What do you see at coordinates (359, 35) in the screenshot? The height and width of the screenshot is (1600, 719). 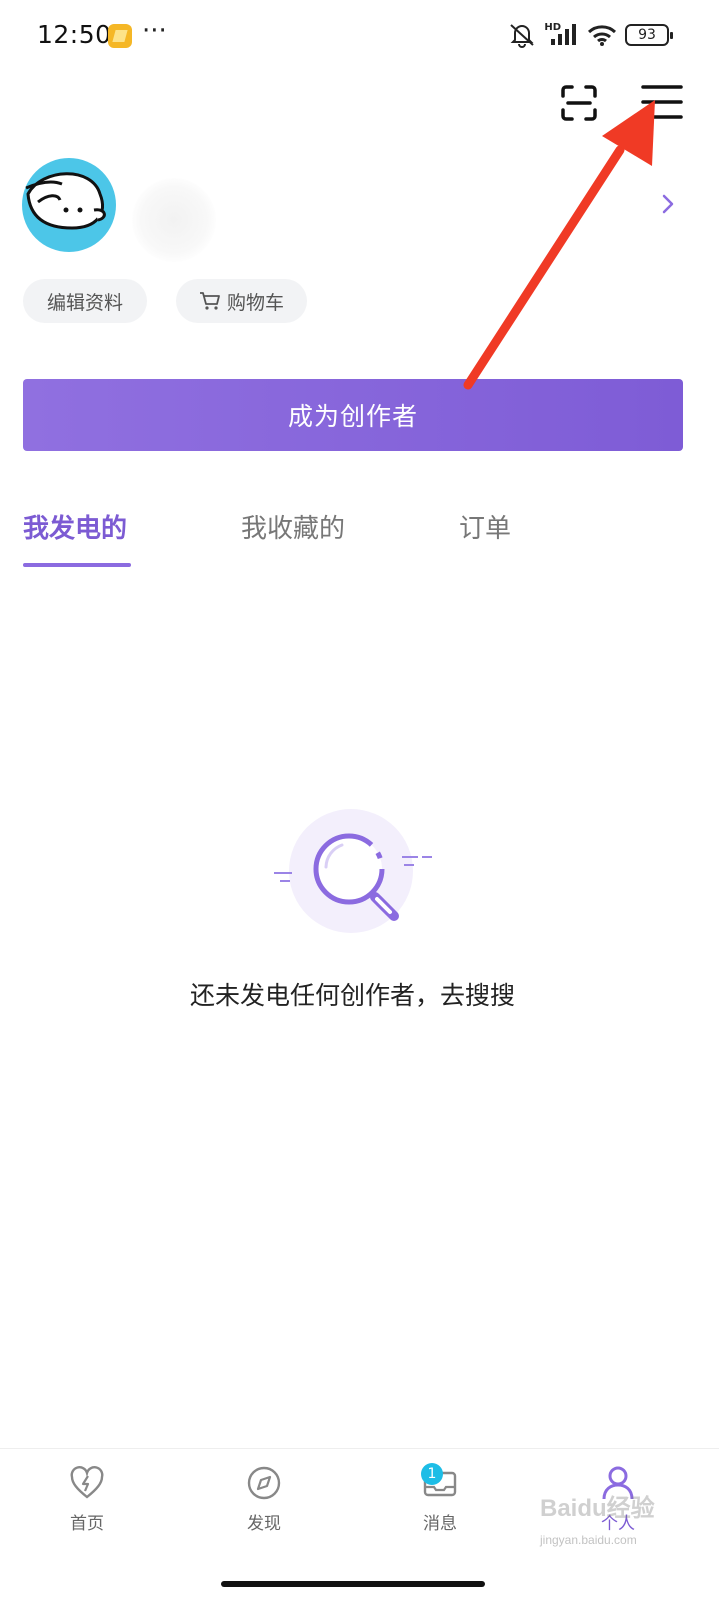 I see `status-bar: 12:50 ··· HD 93` at bounding box center [359, 35].